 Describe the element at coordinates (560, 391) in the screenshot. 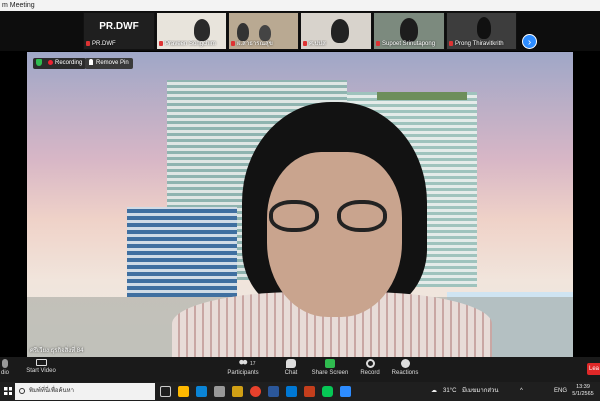

I see `language-indicator: ENG` at that location.